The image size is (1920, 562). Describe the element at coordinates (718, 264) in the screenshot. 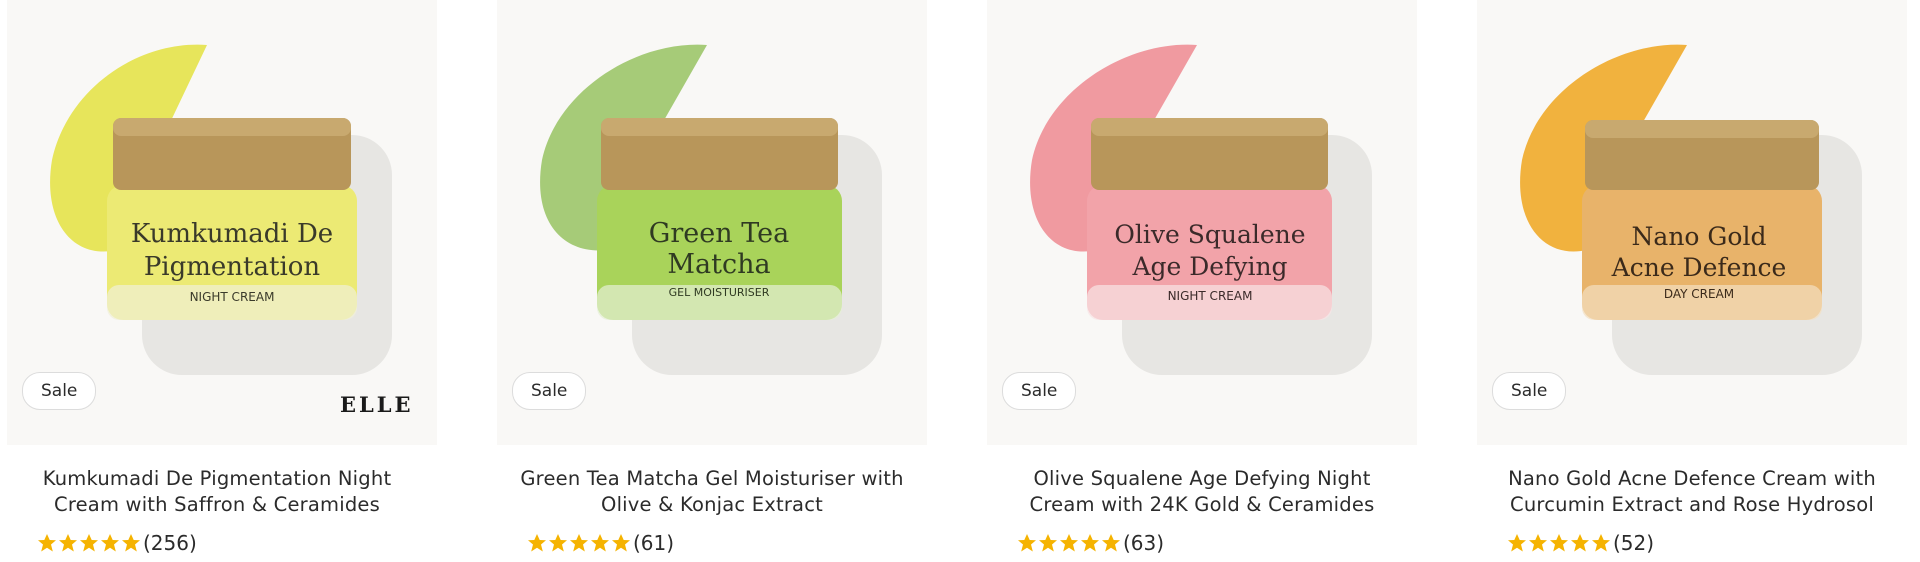

I see `jar-label-line2: Matcha` at that location.